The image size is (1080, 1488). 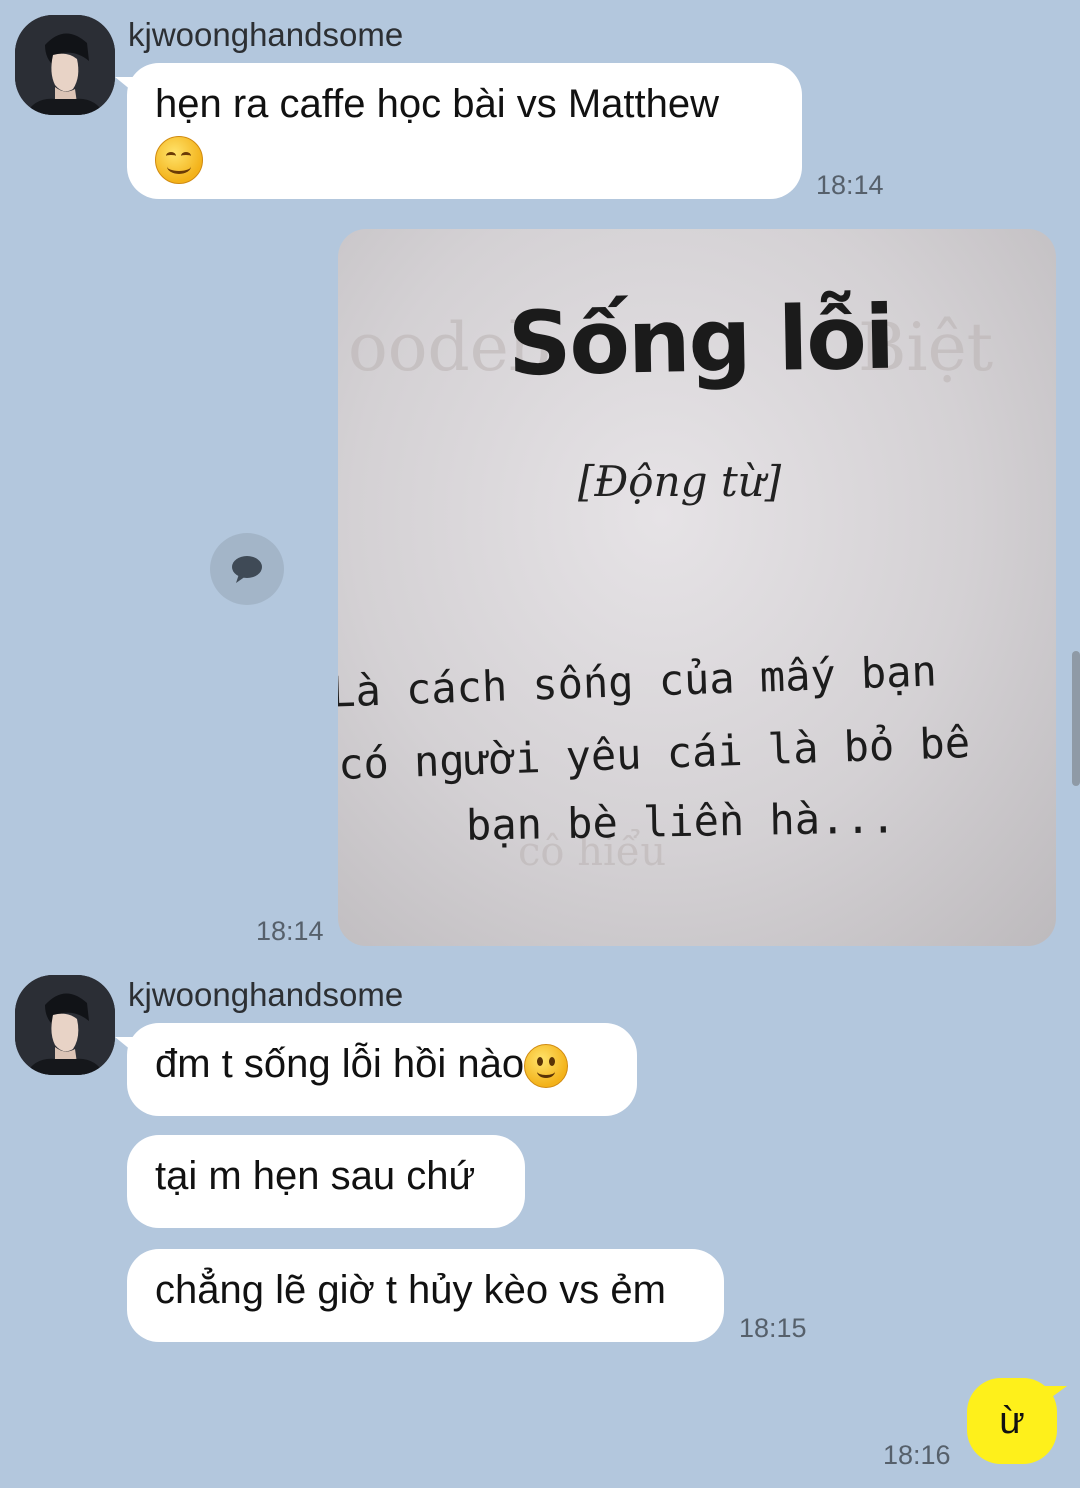 What do you see at coordinates (179, 160) in the screenshot?
I see `smiling-face-icon` at bounding box center [179, 160].